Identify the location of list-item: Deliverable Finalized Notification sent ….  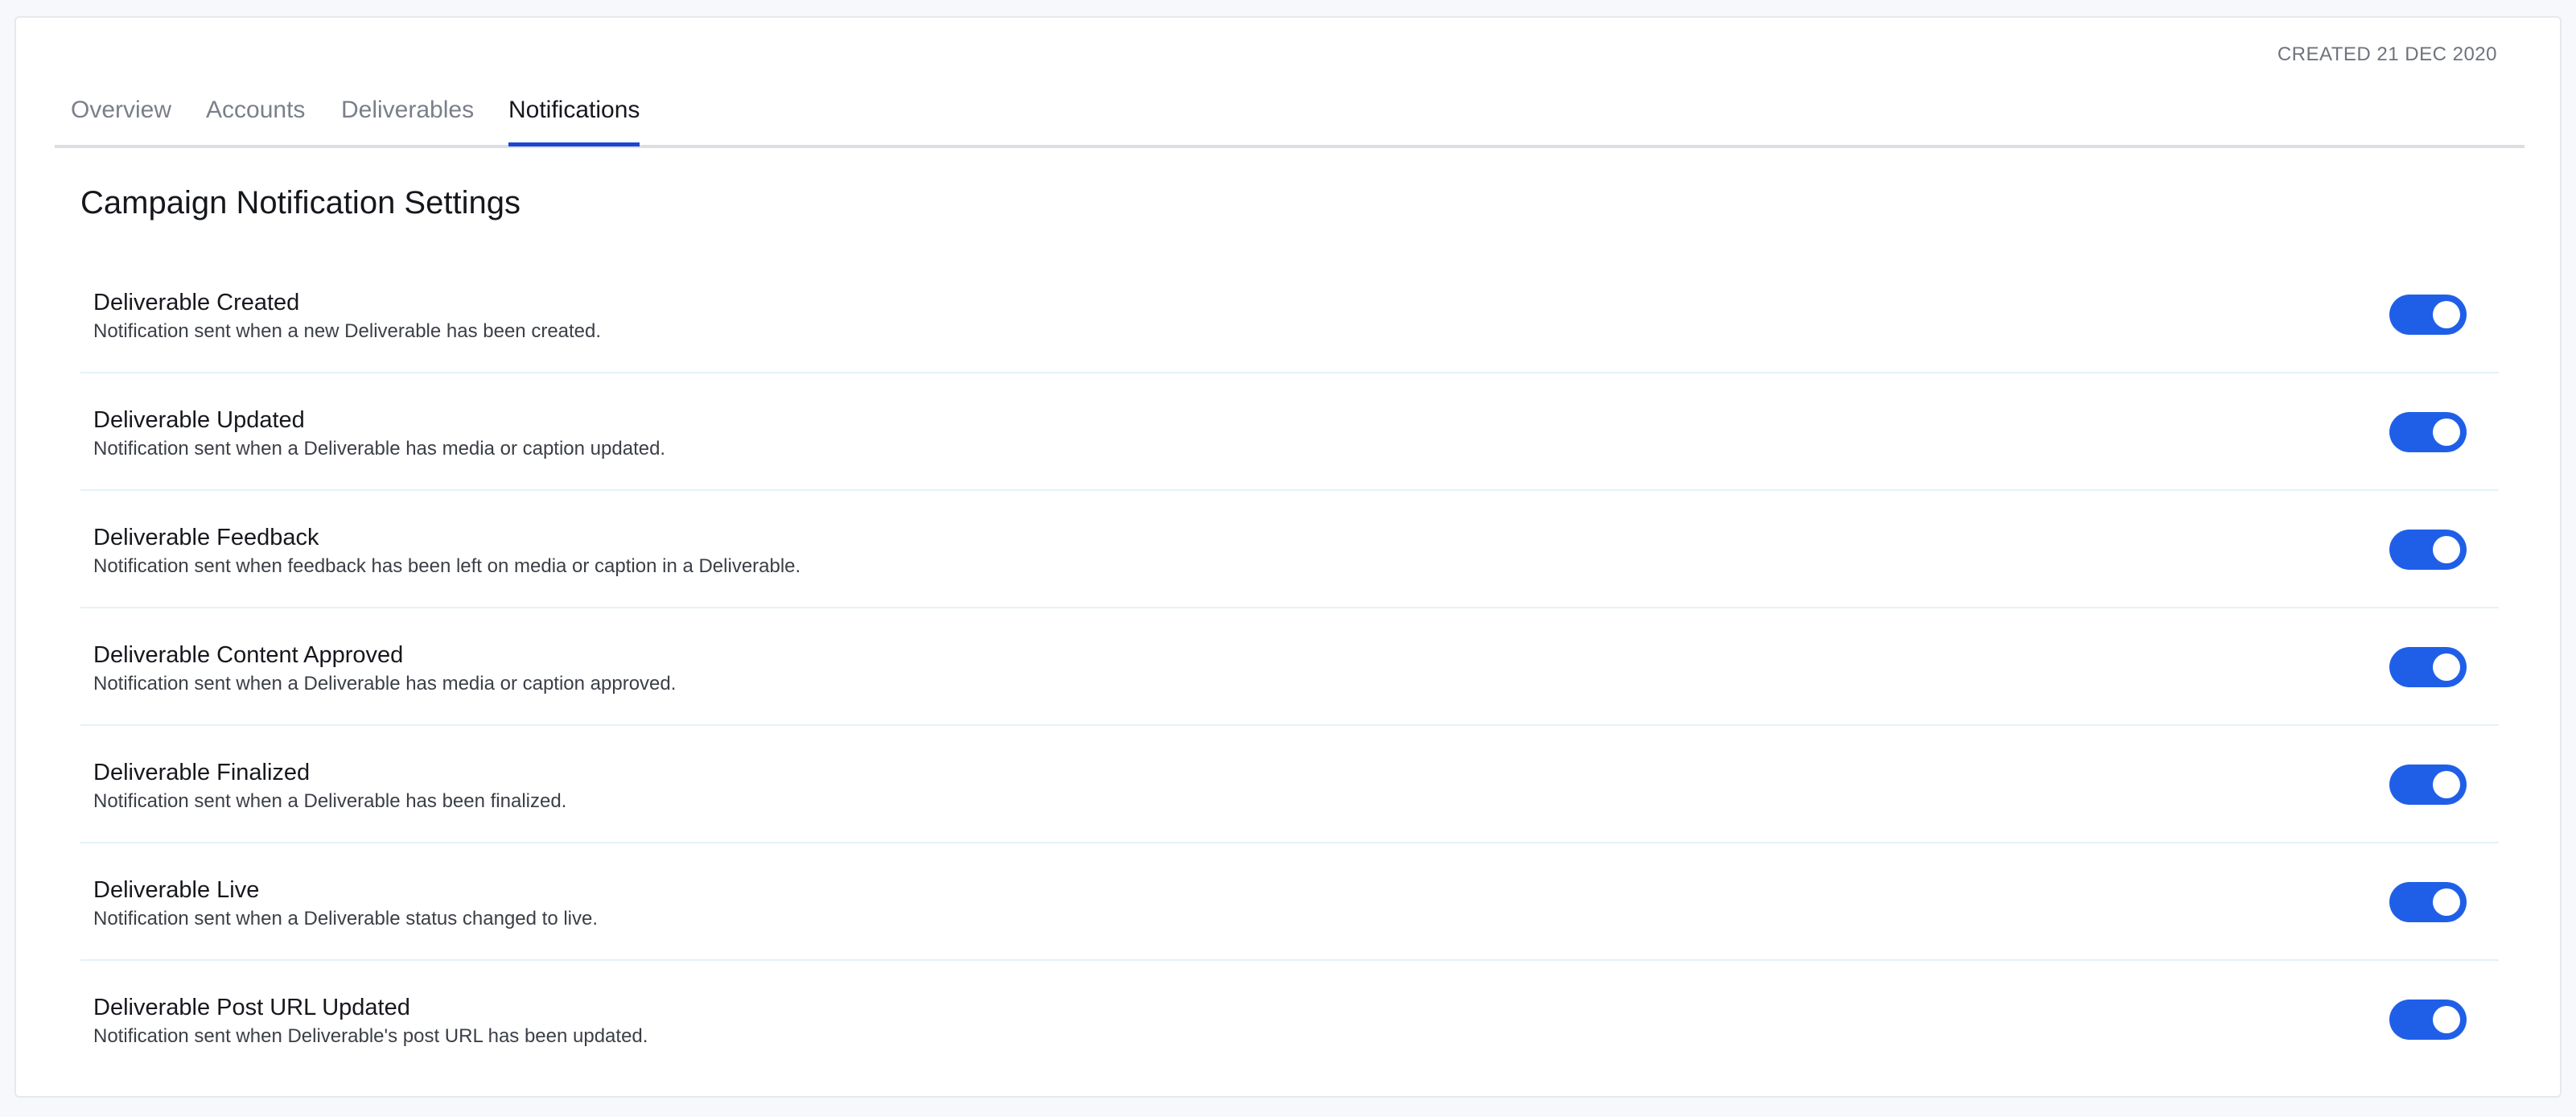
(1289, 784).